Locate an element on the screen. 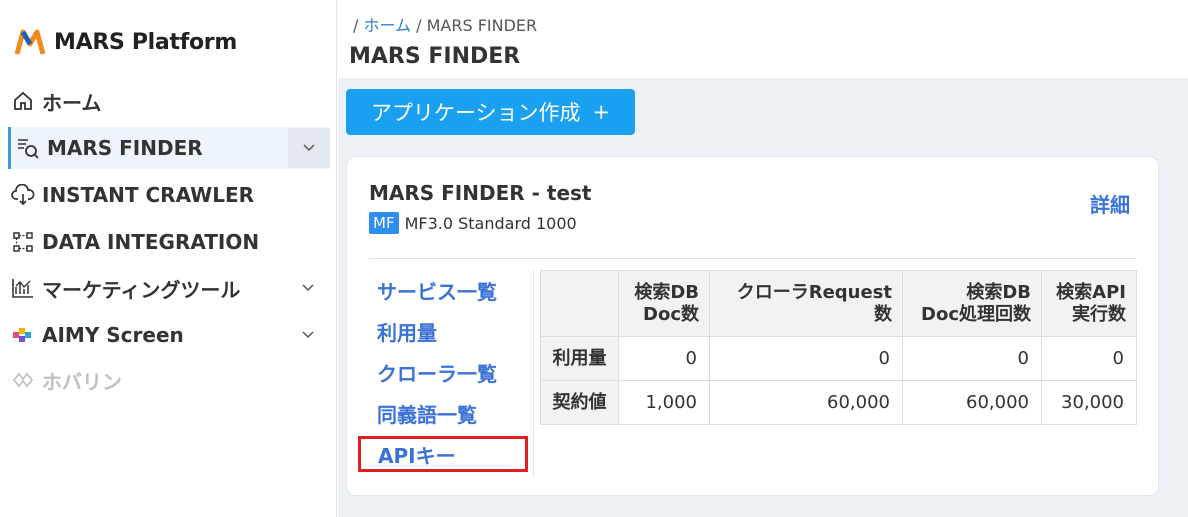 This screenshot has height=517, width=1188. sidebar-item-marketing-tools: マーケティングツール is located at coordinates (169, 288).